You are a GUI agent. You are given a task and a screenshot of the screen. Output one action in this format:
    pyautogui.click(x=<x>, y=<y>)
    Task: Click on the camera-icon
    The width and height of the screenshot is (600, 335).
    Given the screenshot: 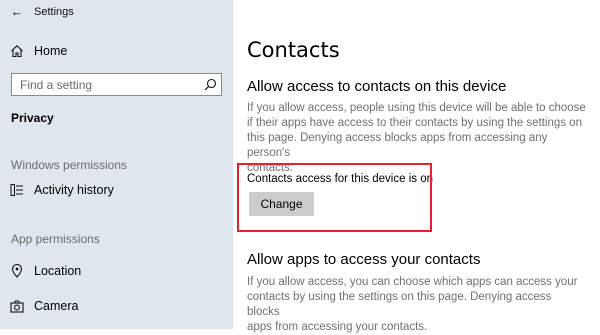 What is the action you would take?
    pyautogui.click(x=17, y=306)
    